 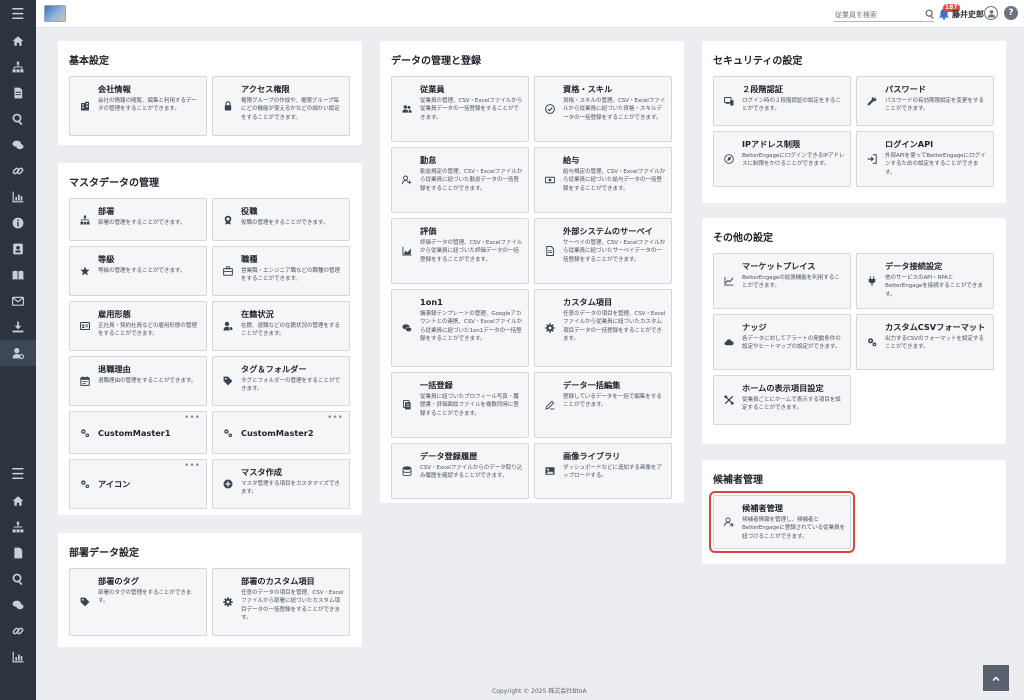 I want to click on settings-tile: タグ＆フォルダー タグとフォルダーの管理をすることができます。, so click(x=281, y=381).